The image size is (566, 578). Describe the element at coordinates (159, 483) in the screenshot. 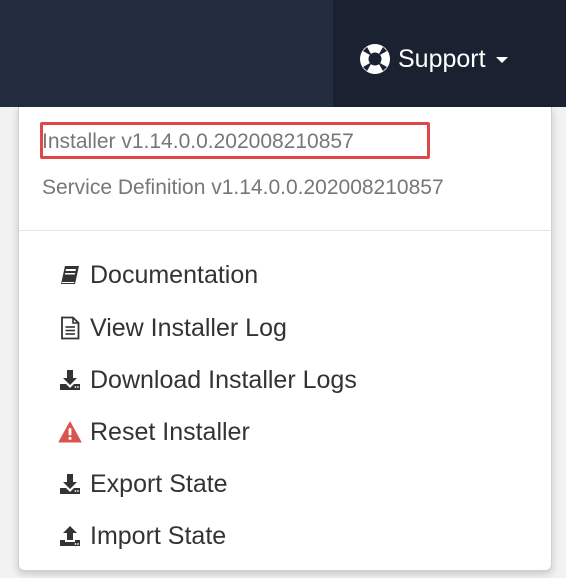

I see `menu-item-label: Export State` at that location.